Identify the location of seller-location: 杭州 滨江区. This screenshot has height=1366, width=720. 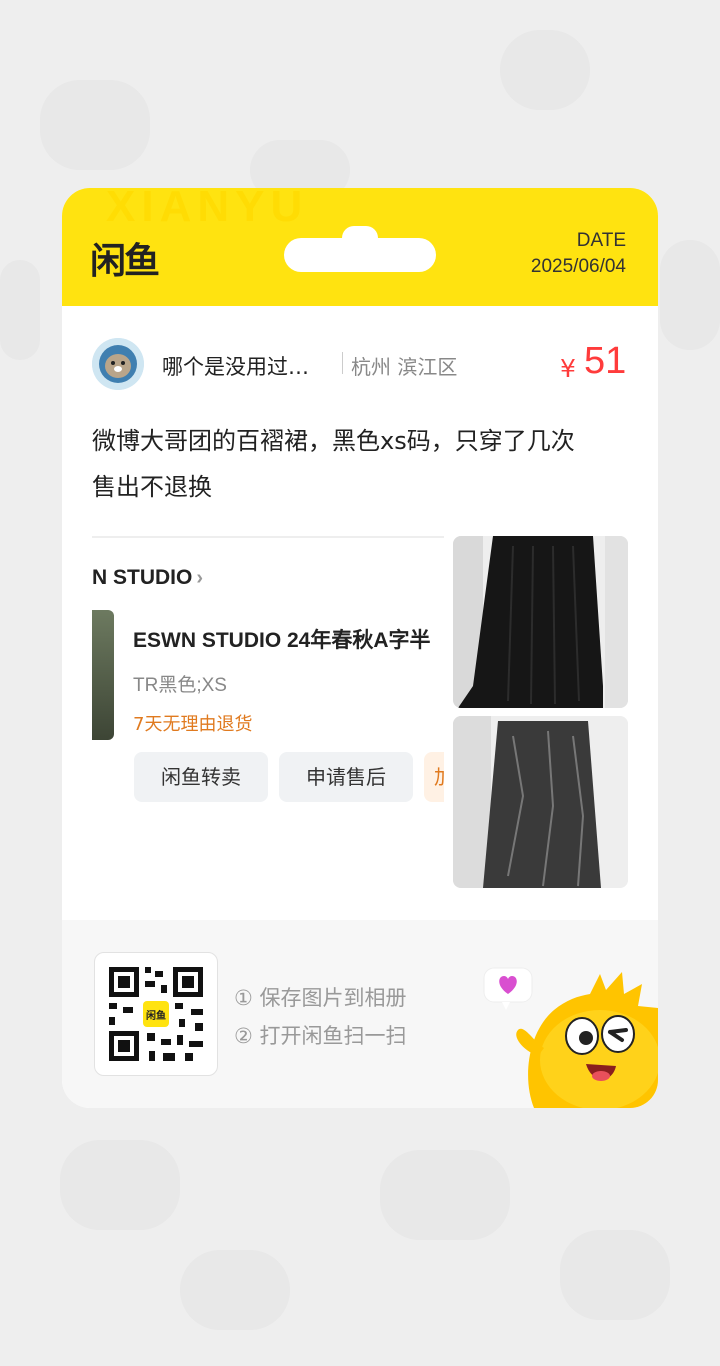
(404, 367).